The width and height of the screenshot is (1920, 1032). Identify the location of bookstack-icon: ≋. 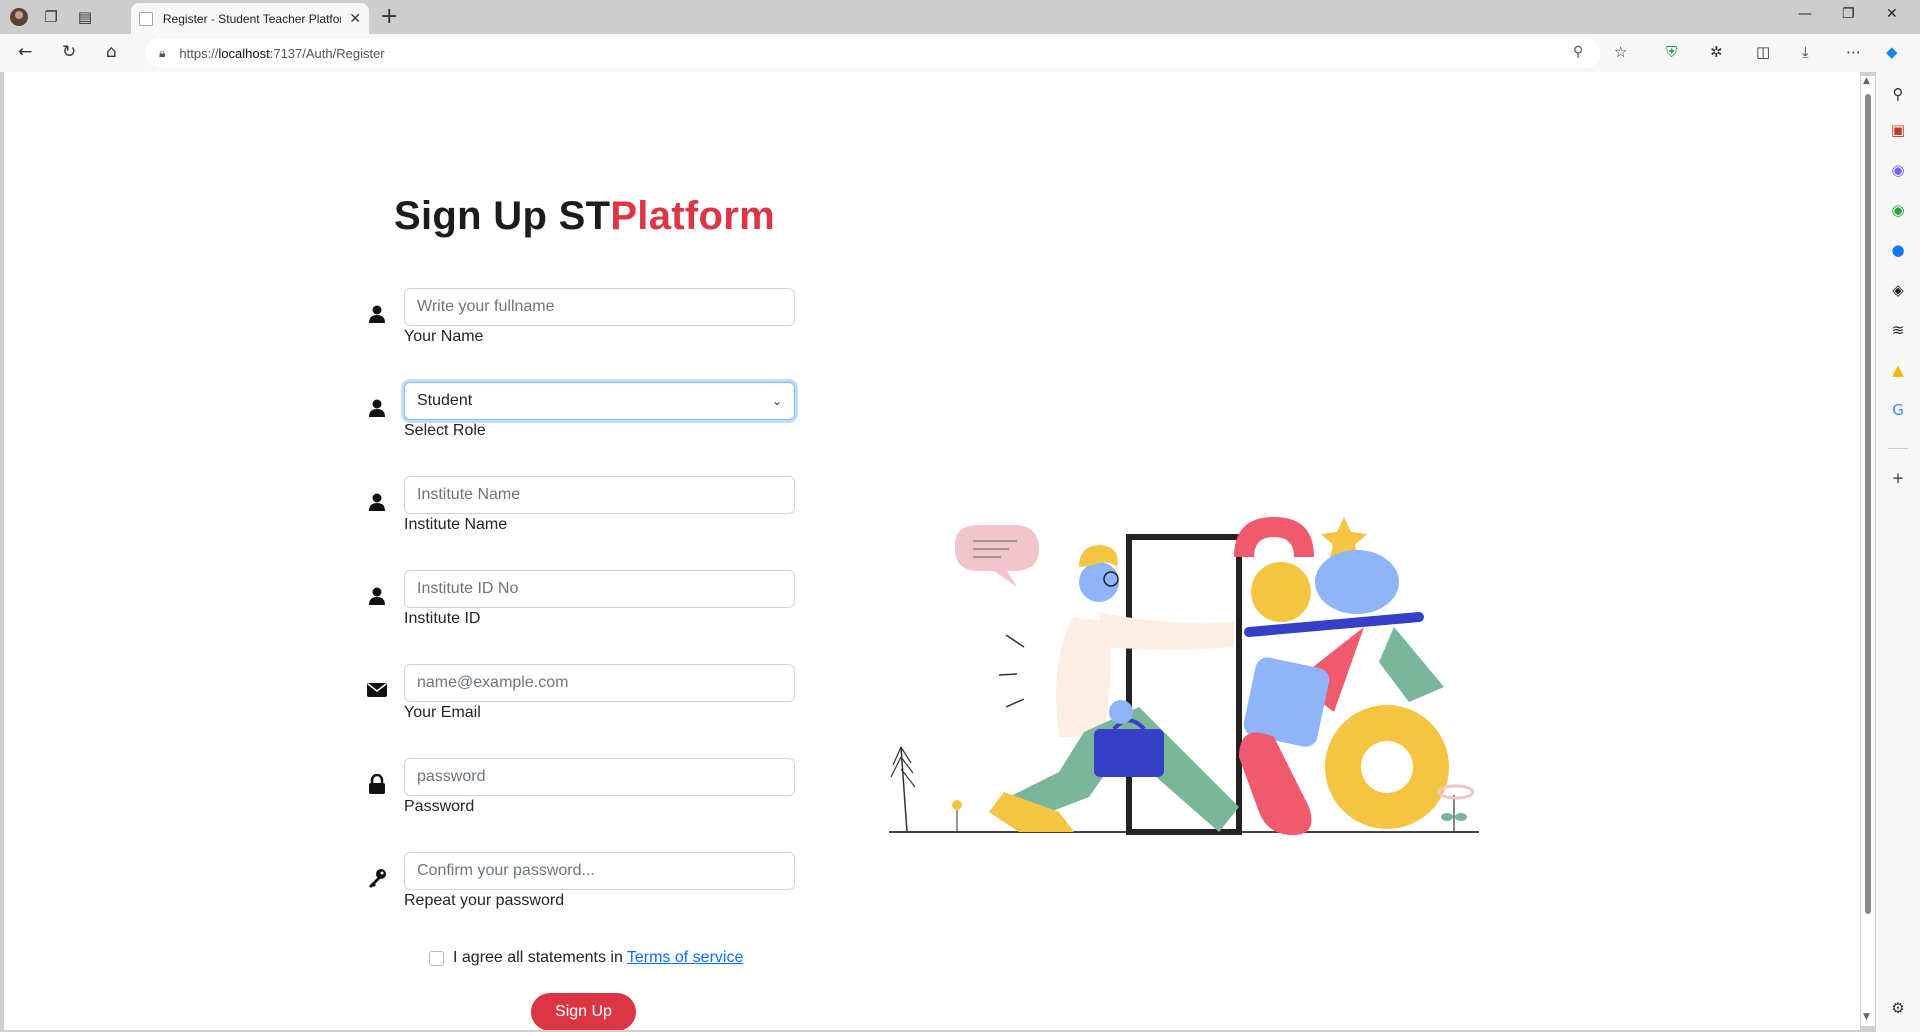
(1898, 330).